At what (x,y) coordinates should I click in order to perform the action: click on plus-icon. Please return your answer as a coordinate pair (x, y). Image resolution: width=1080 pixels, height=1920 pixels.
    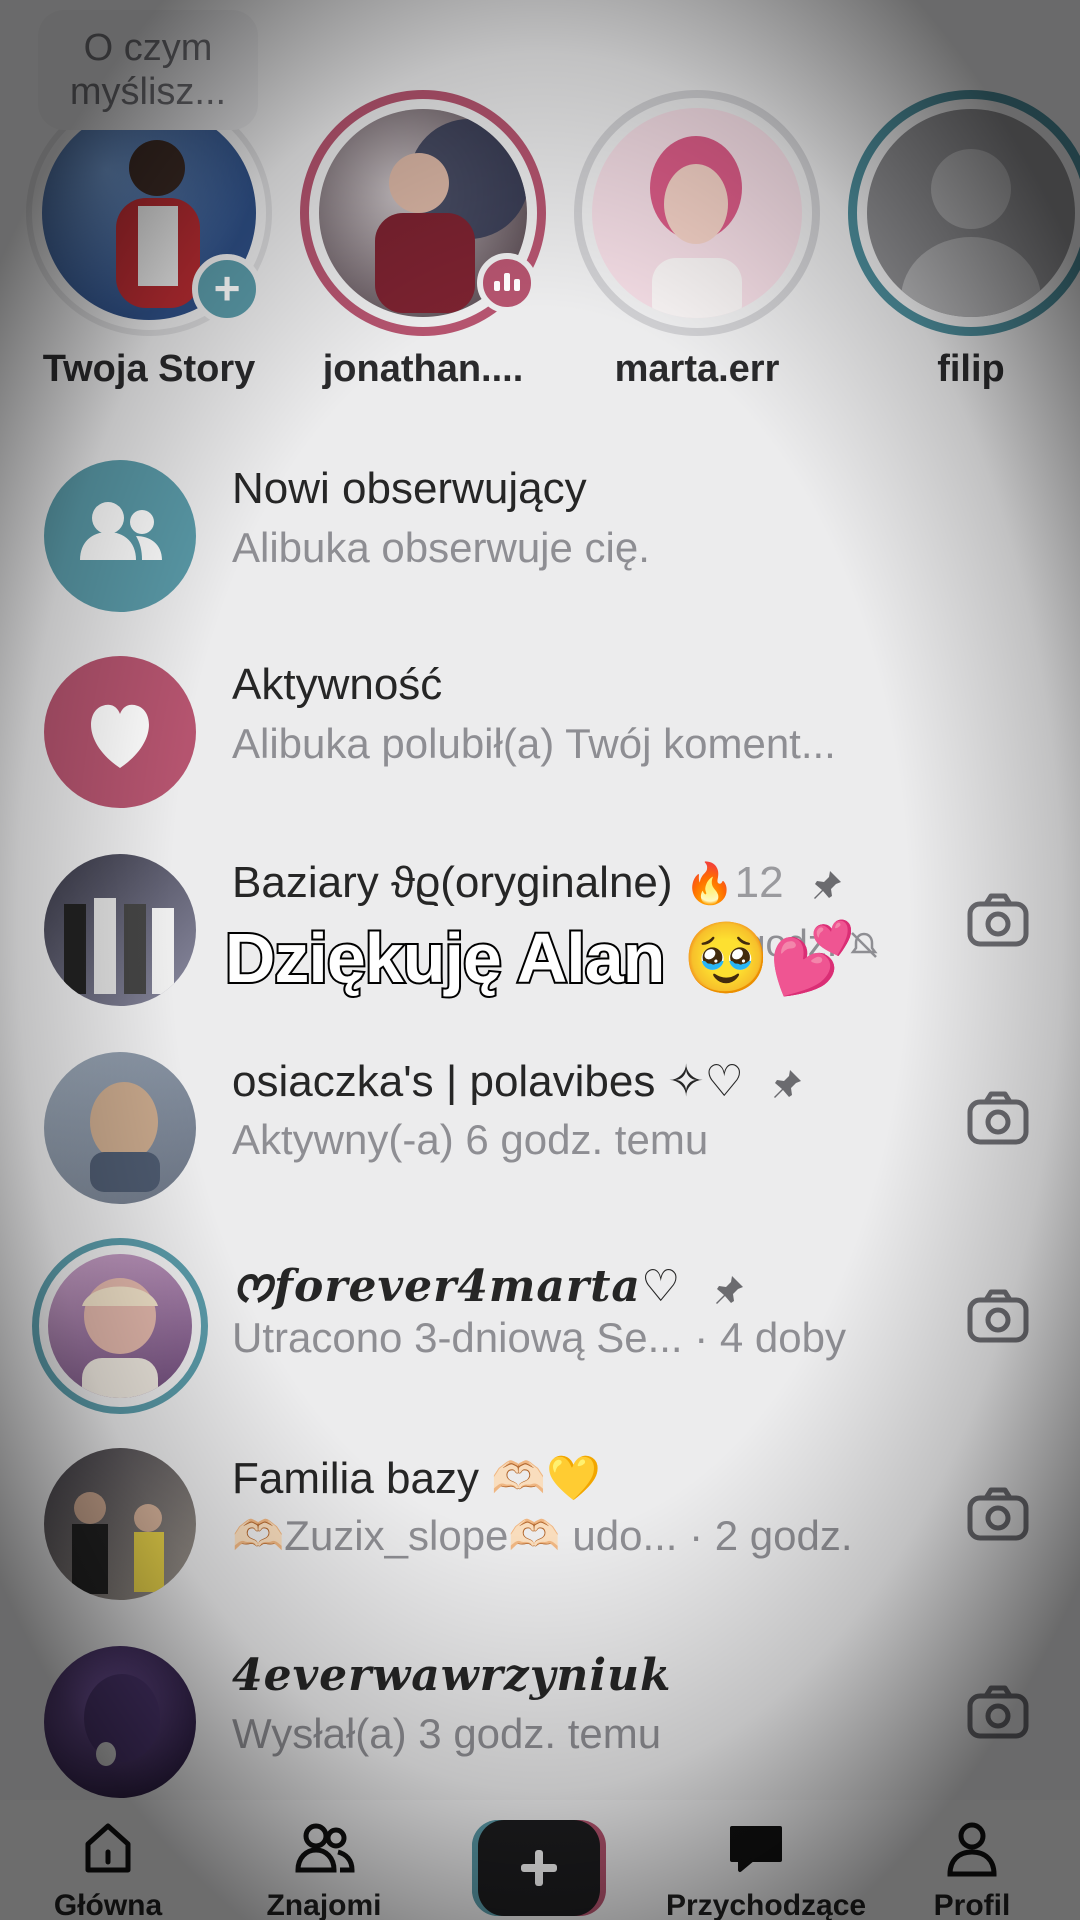
    Looking at the image, I should click on (539, 1868).